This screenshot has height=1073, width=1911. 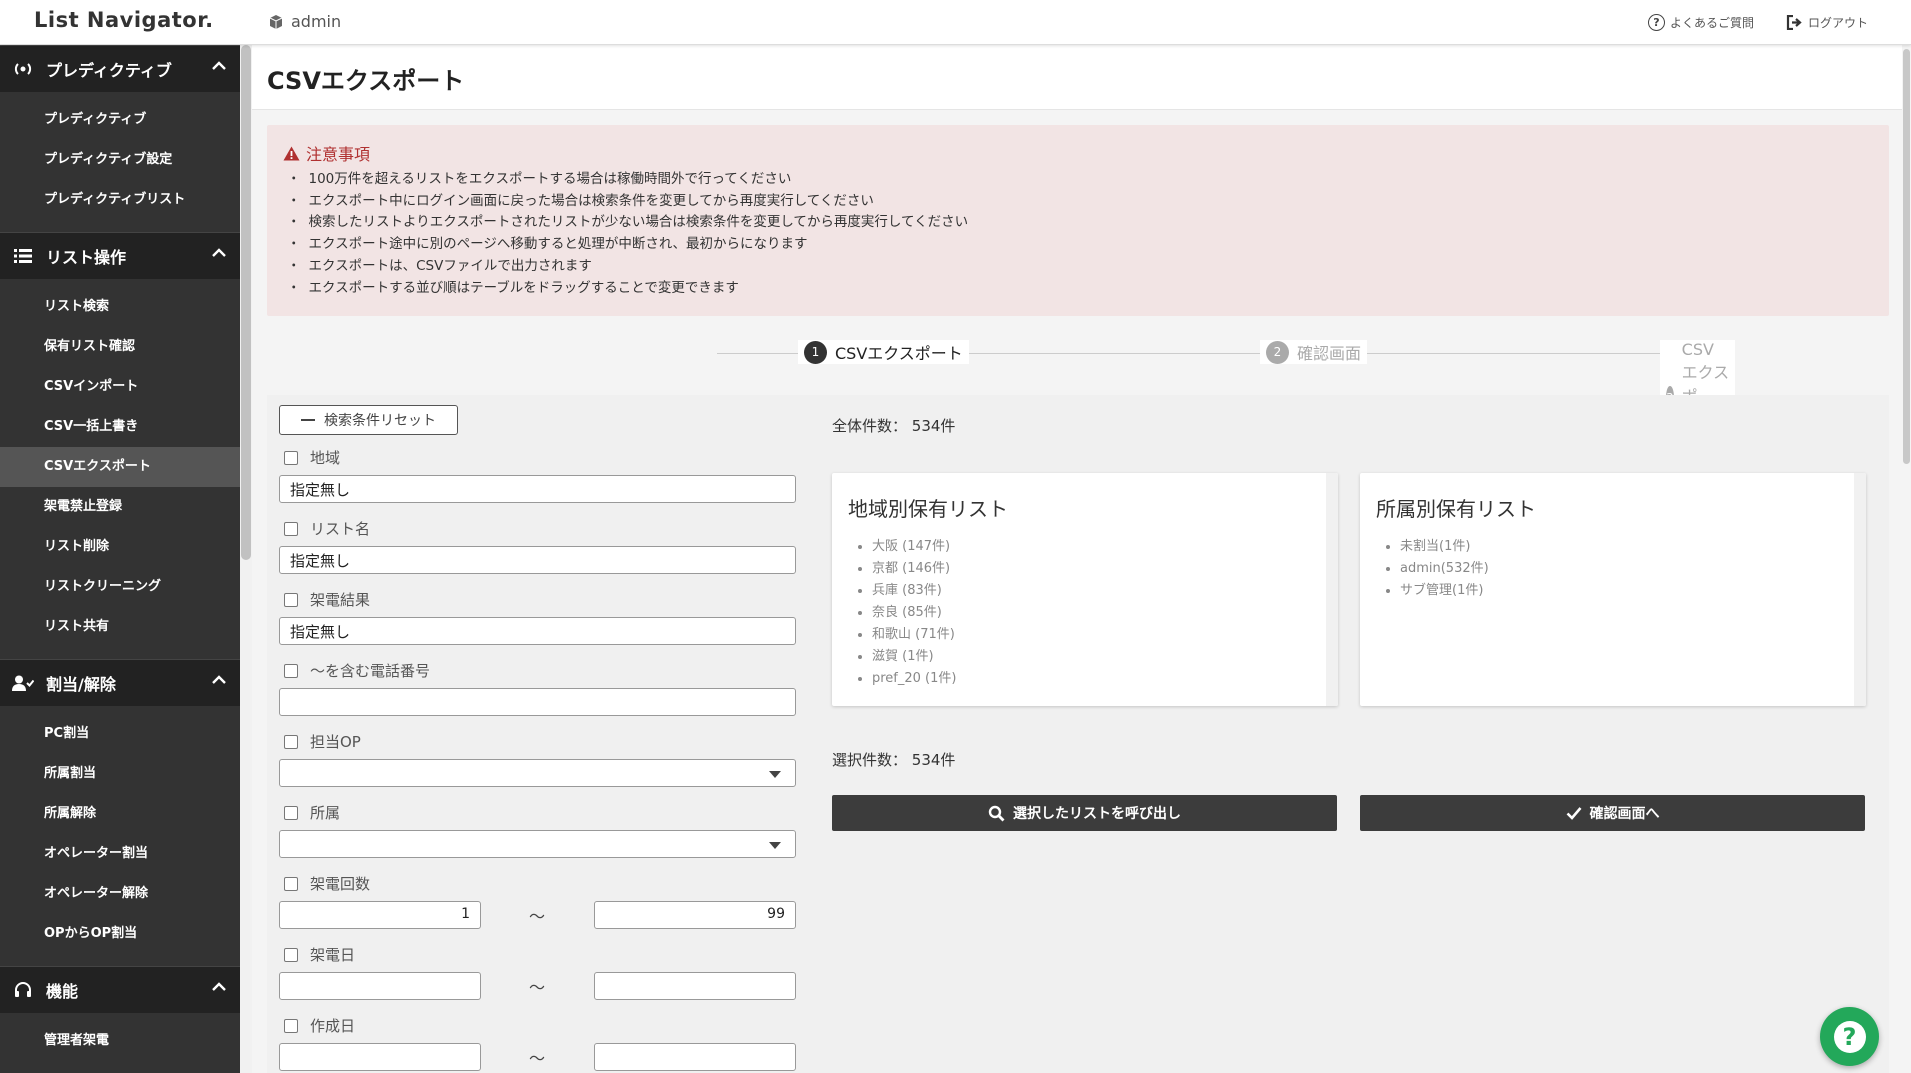 What do you see at coordinates (120, 160) in the screenshot?
I see `sidebar-item-predictive-settings: プレディクティブ設定` at bounding box center [120, 160].